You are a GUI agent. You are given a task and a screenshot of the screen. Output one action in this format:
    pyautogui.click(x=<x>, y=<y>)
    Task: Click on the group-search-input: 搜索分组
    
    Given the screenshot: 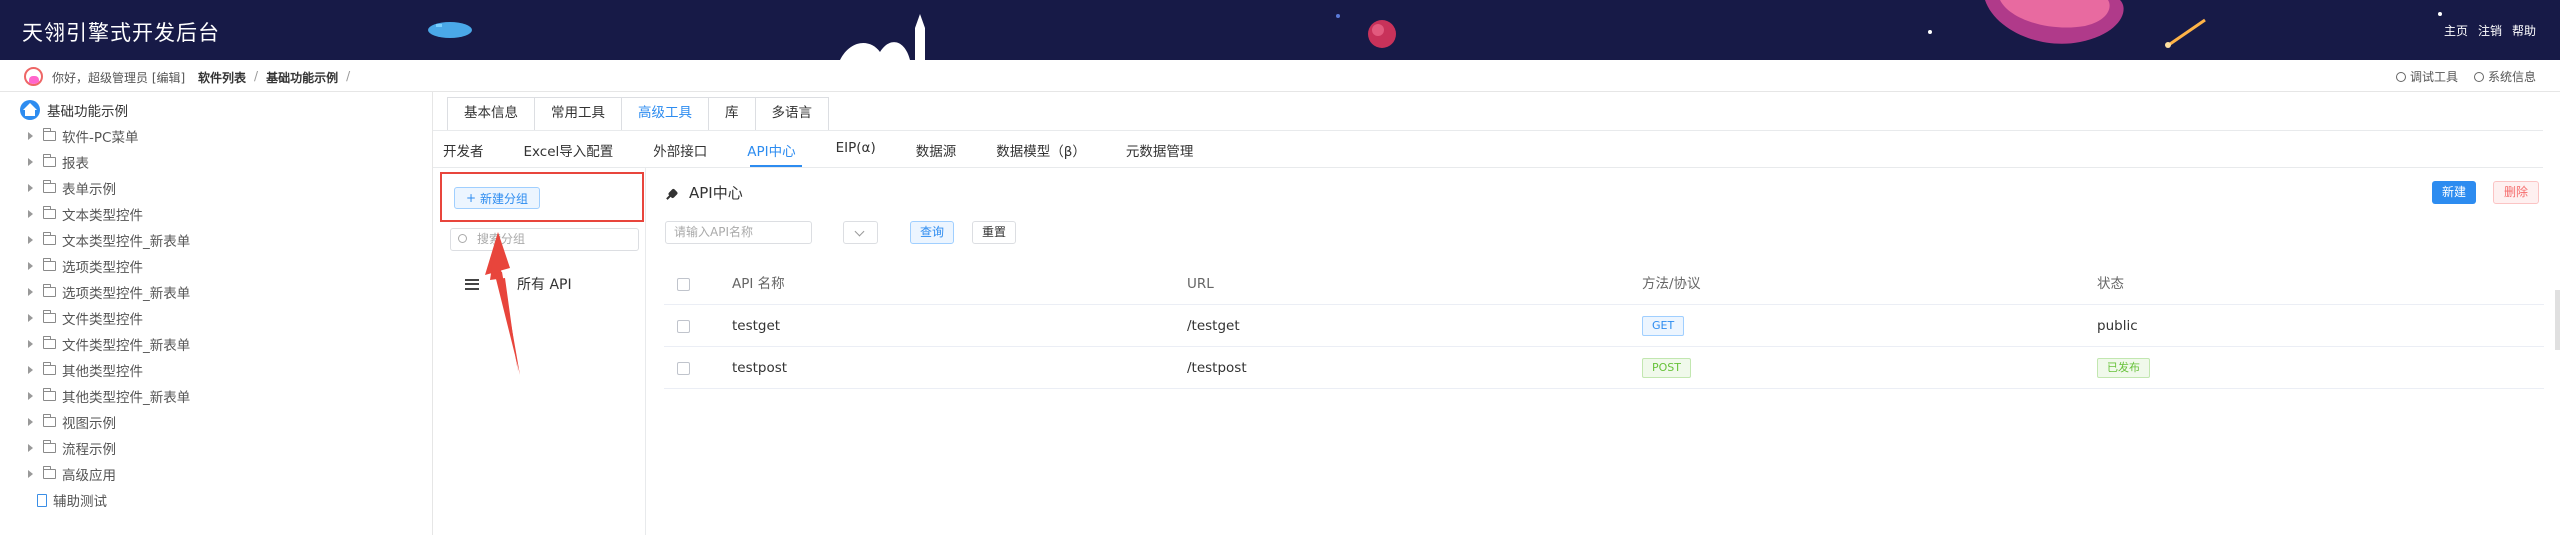 What is the action you would take?
    pyautogui.click(x=544, y=239)
    